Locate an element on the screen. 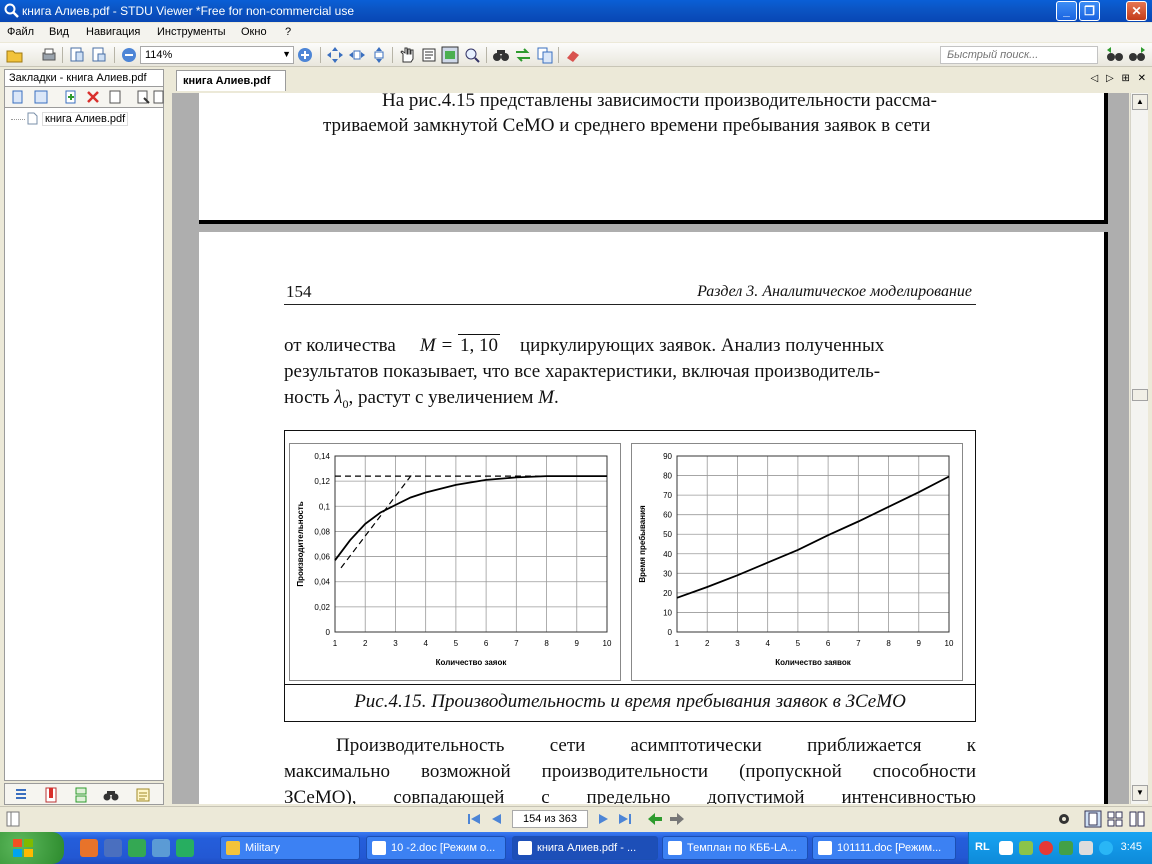 This screenshot has height=864, width=1152. y-tick-label: 70 is located at coordinates (667, 495).